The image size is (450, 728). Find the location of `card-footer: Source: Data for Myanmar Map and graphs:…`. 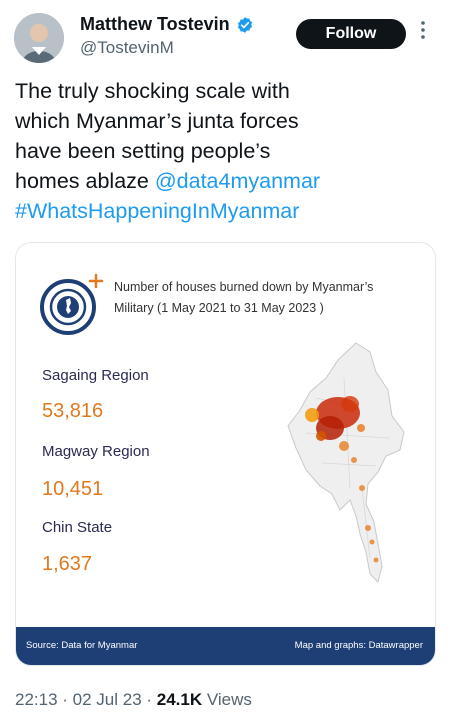

card-footer: Source: Data for Myanmar Map and graphs:… is located at coordinates (225, 646).